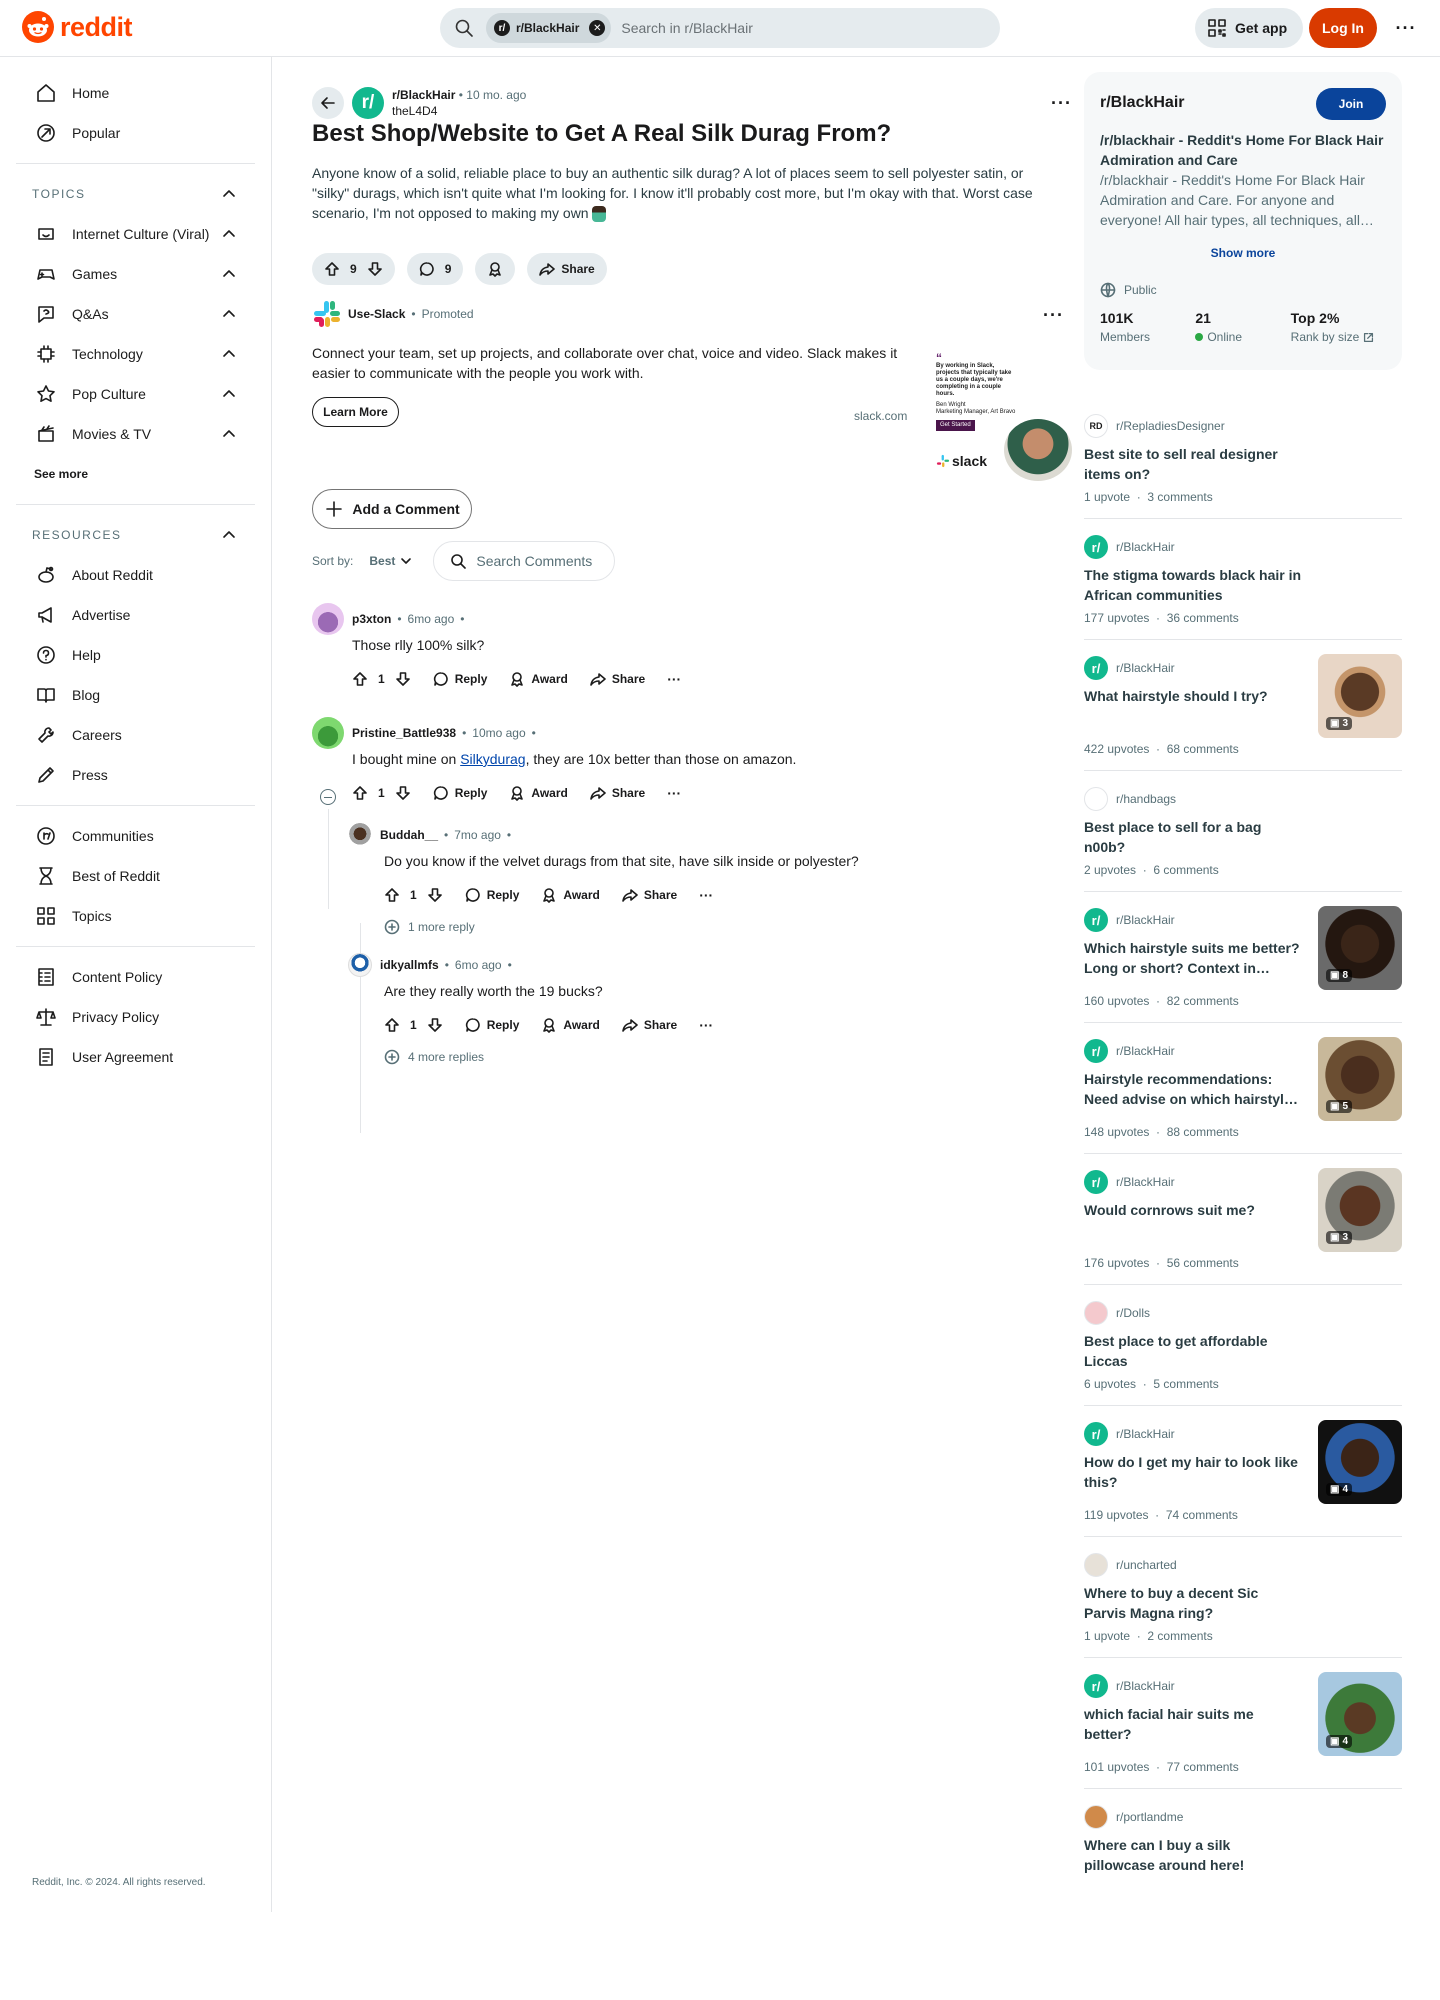 Image resolution: width=1440 pixels, height=2000 pixels. Describe the element at coordinates (135, 775) in the screenshot. I see `sidebar-item-press: Press` at that location.